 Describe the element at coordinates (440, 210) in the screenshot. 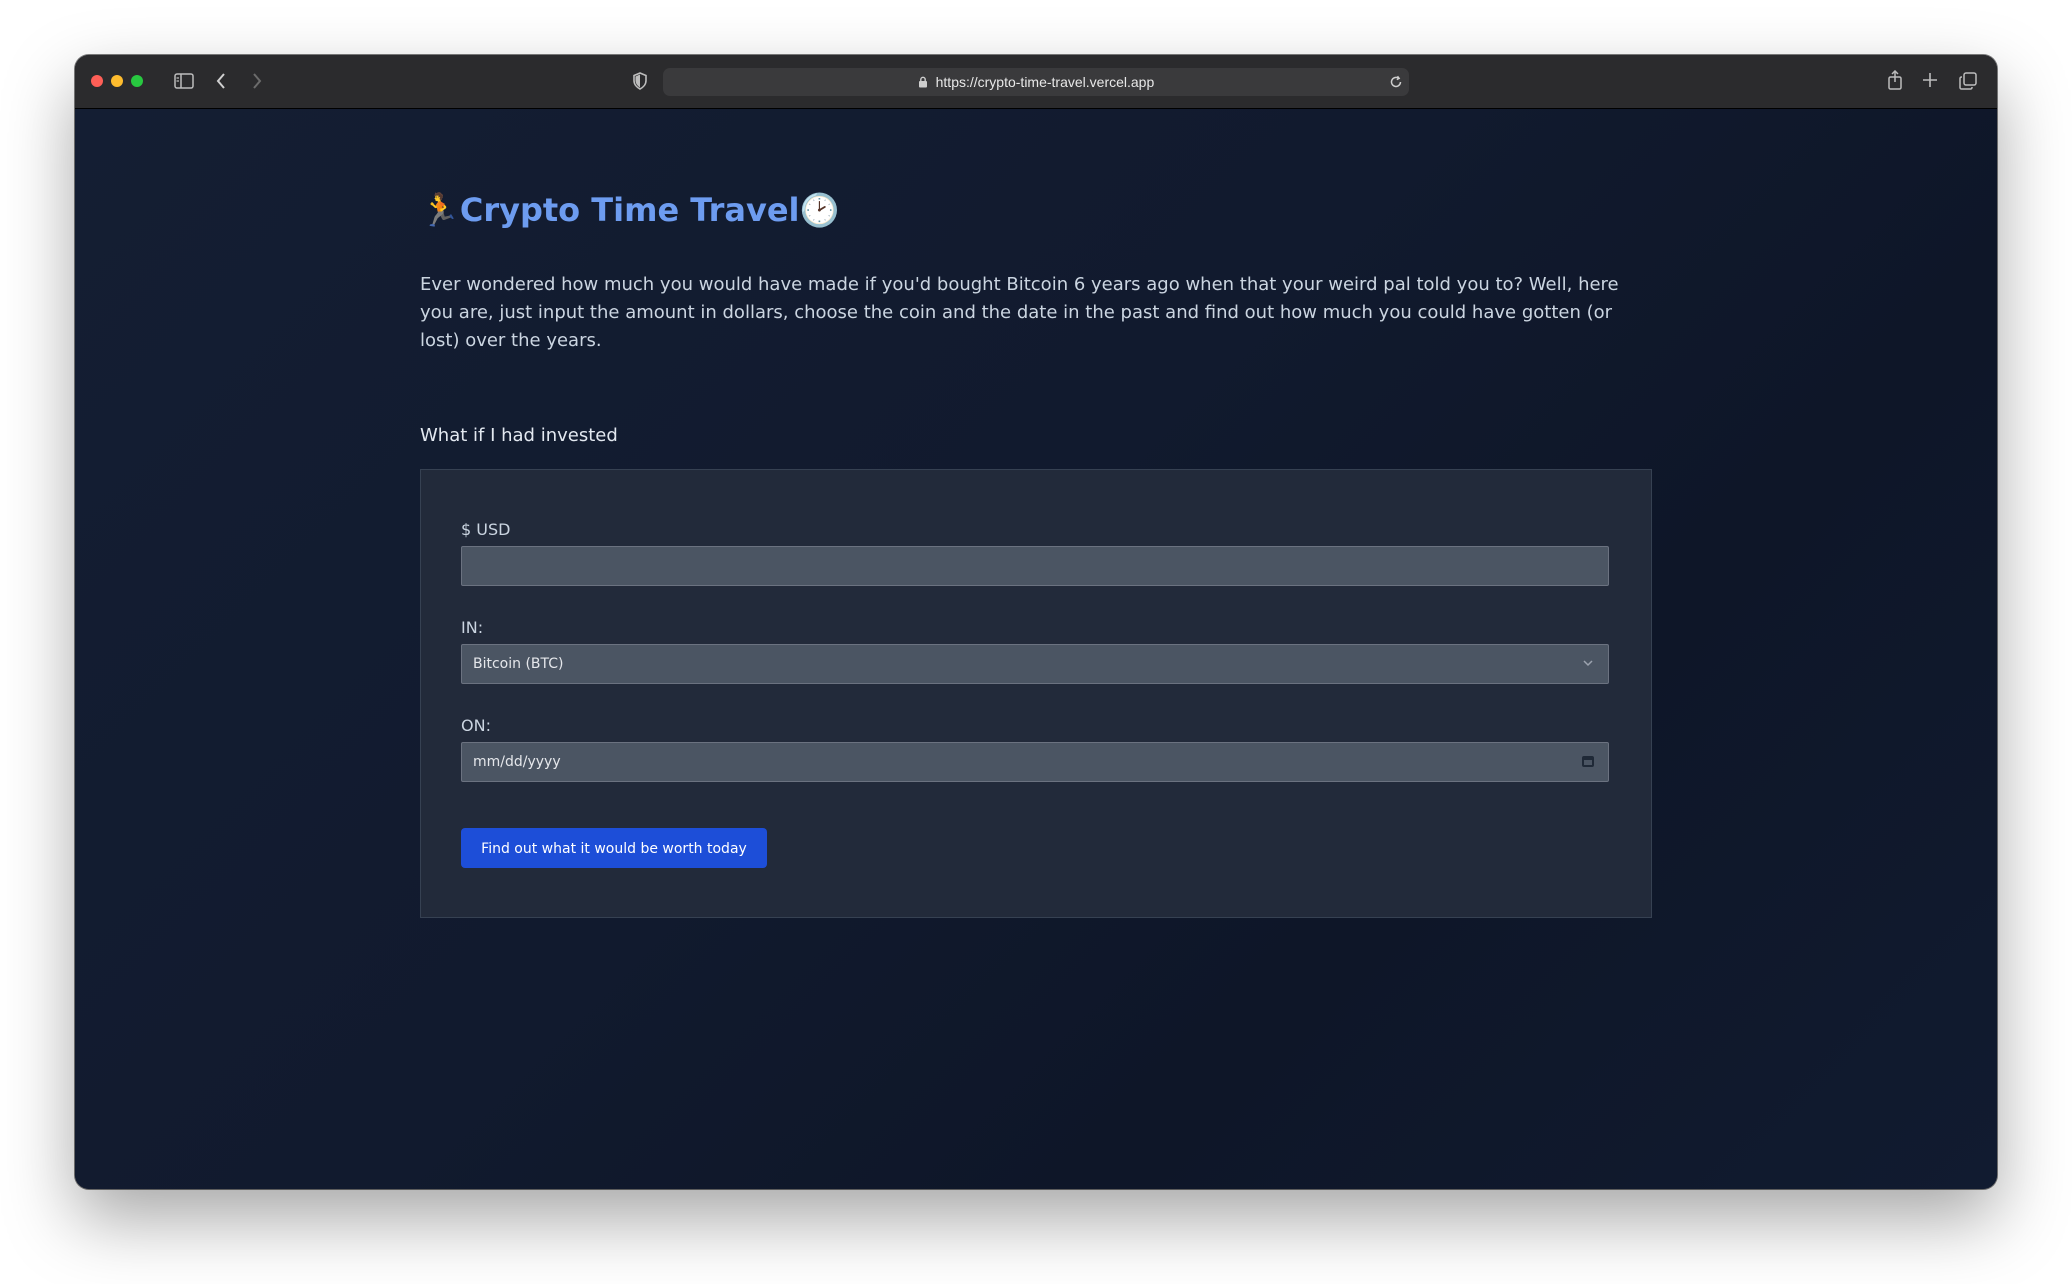

I see `runner-emoji: 🏃` at that location.